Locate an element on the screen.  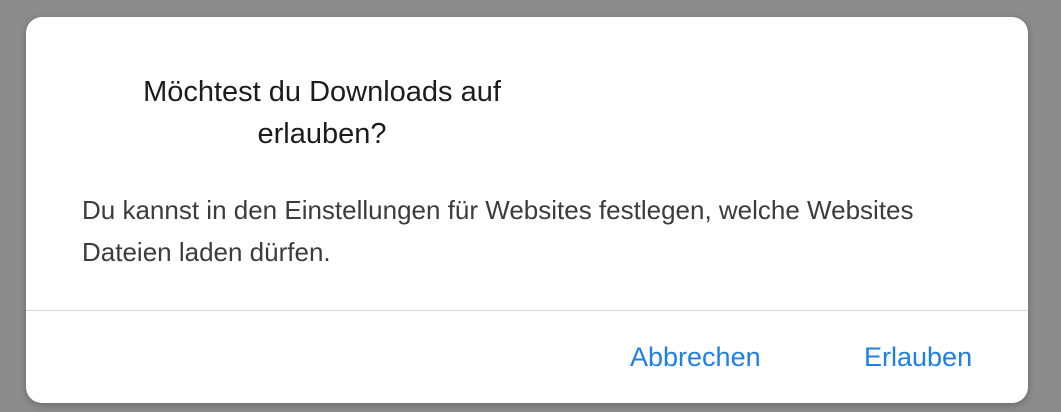
cancel-button: Abbrechen is located at coordinates (695, 357).